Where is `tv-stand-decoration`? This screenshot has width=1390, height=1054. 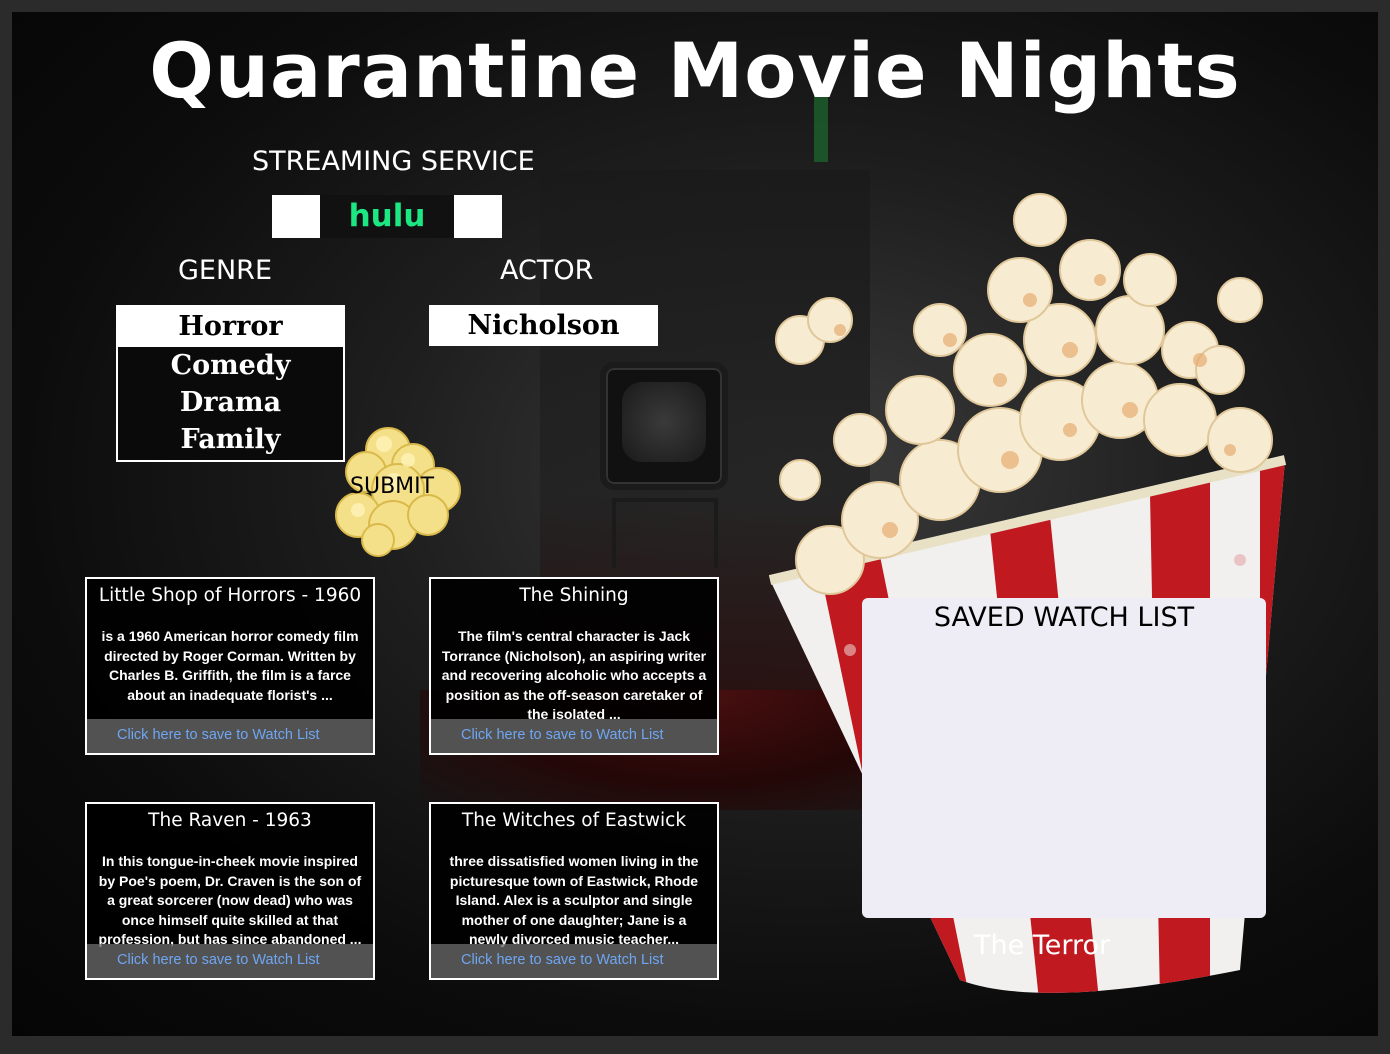 tv-stand-decoration is located at coordinates (665, 533).